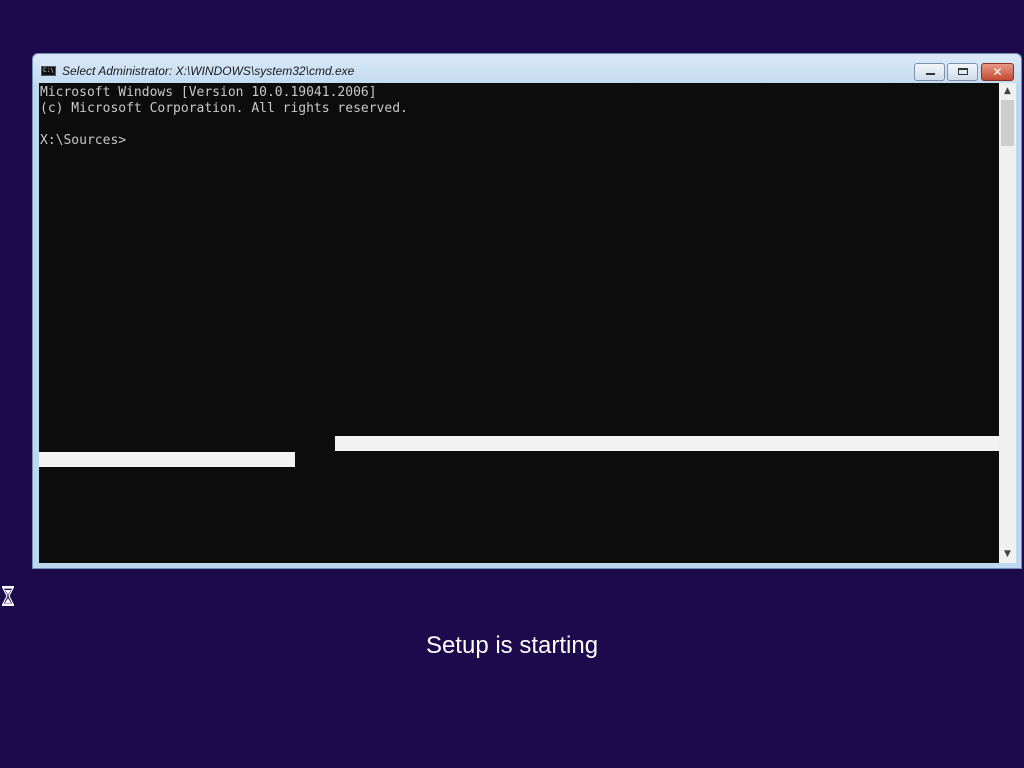 The image size is (1024, 768). Describe the element at coordinates (512, 645) in the screenshot. I see `setup-status-text: Setup is starting` at that location.